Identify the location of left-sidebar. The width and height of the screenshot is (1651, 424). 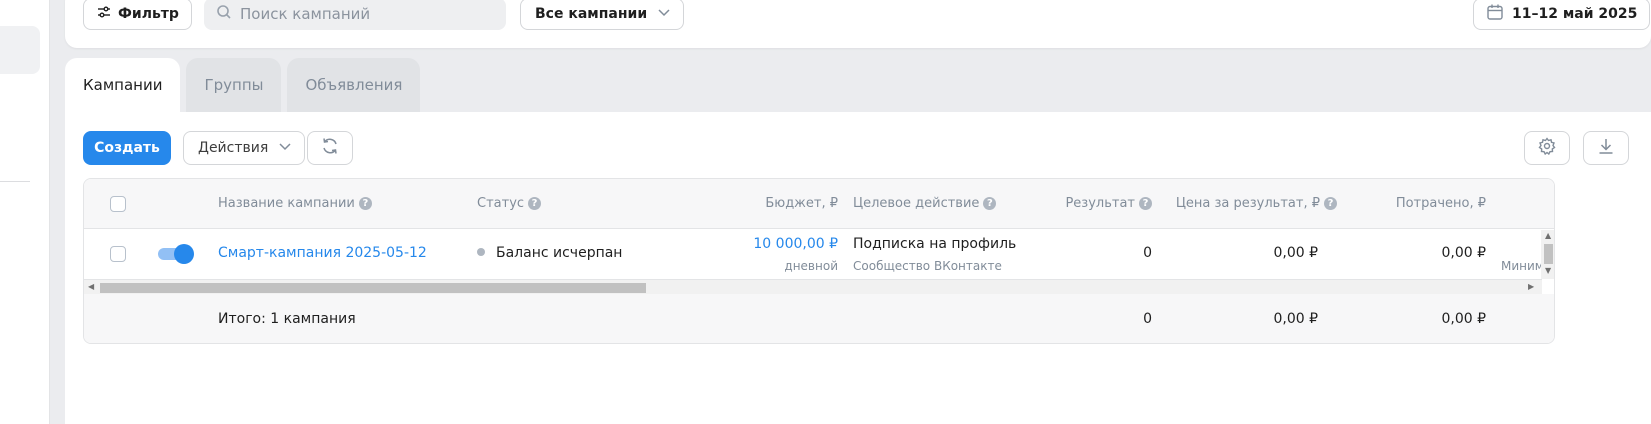
(25, 212).